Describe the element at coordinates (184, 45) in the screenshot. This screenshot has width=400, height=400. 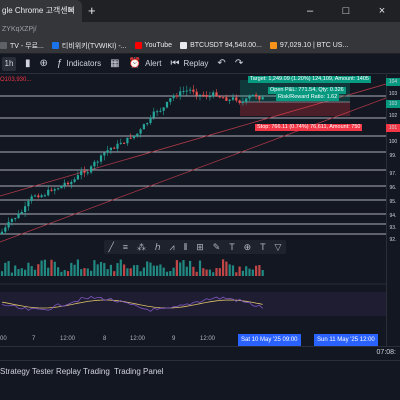
I see `bookmark-icon` at that location.